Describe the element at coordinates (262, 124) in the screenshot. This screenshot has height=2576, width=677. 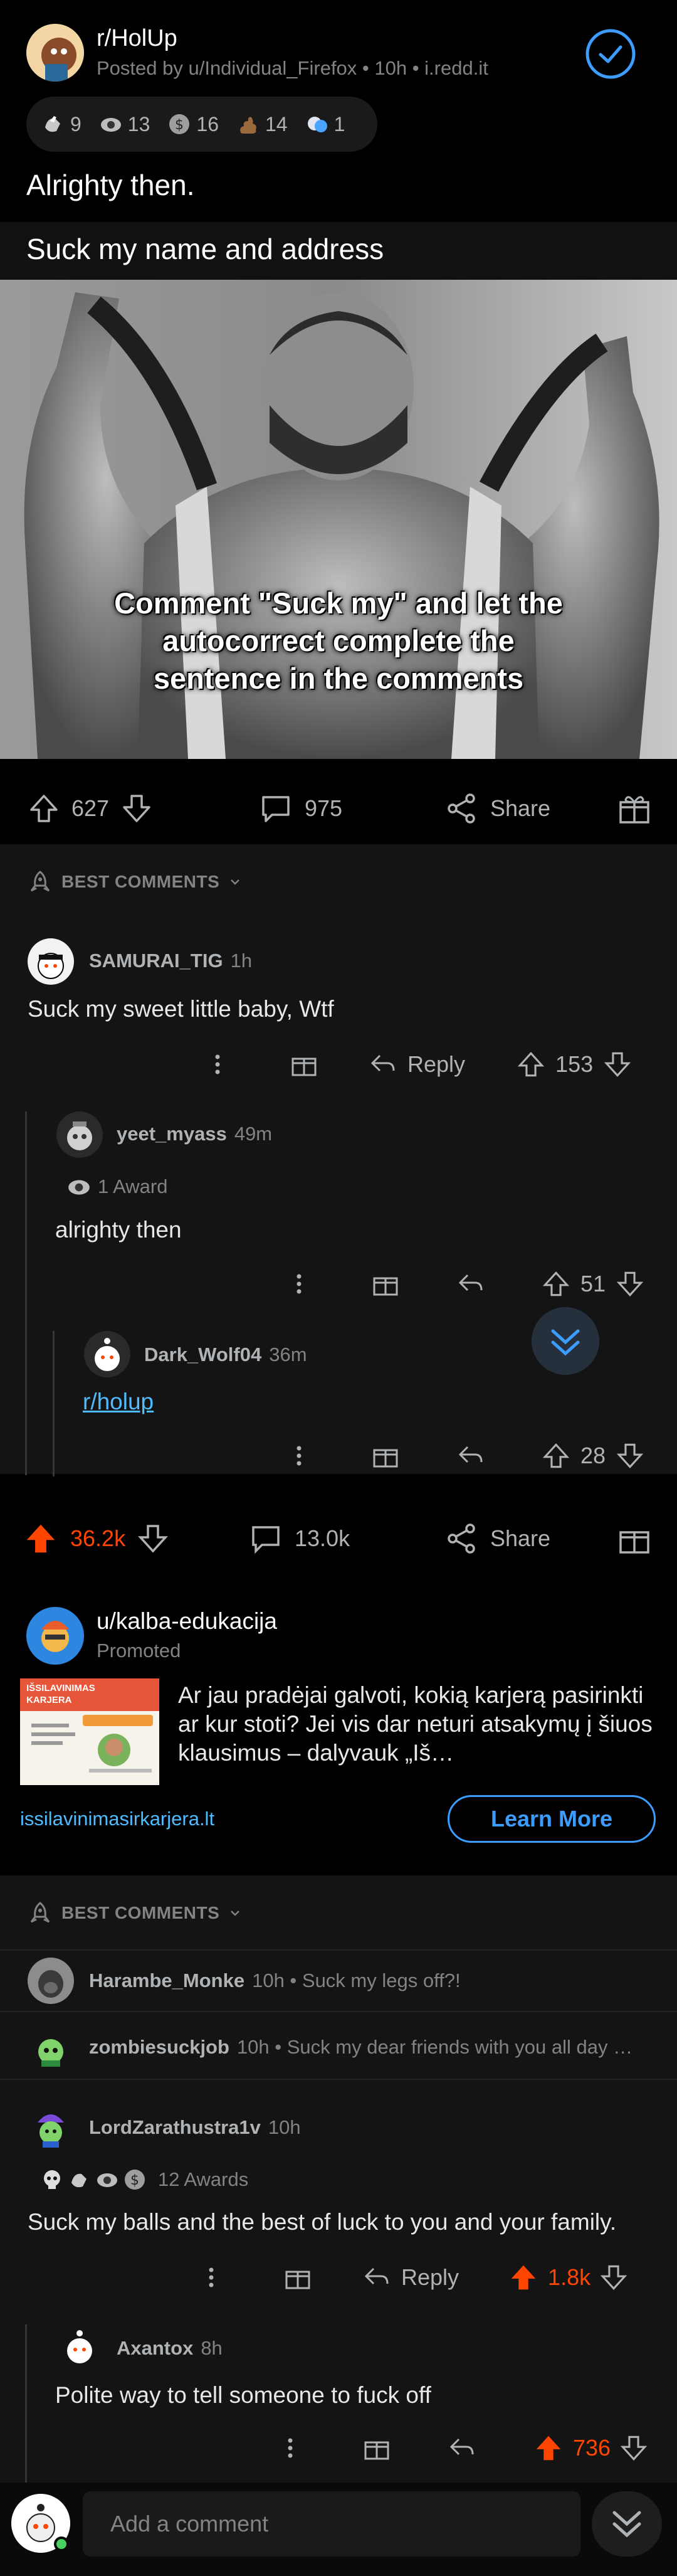
I see `award-item: 14` at that location.